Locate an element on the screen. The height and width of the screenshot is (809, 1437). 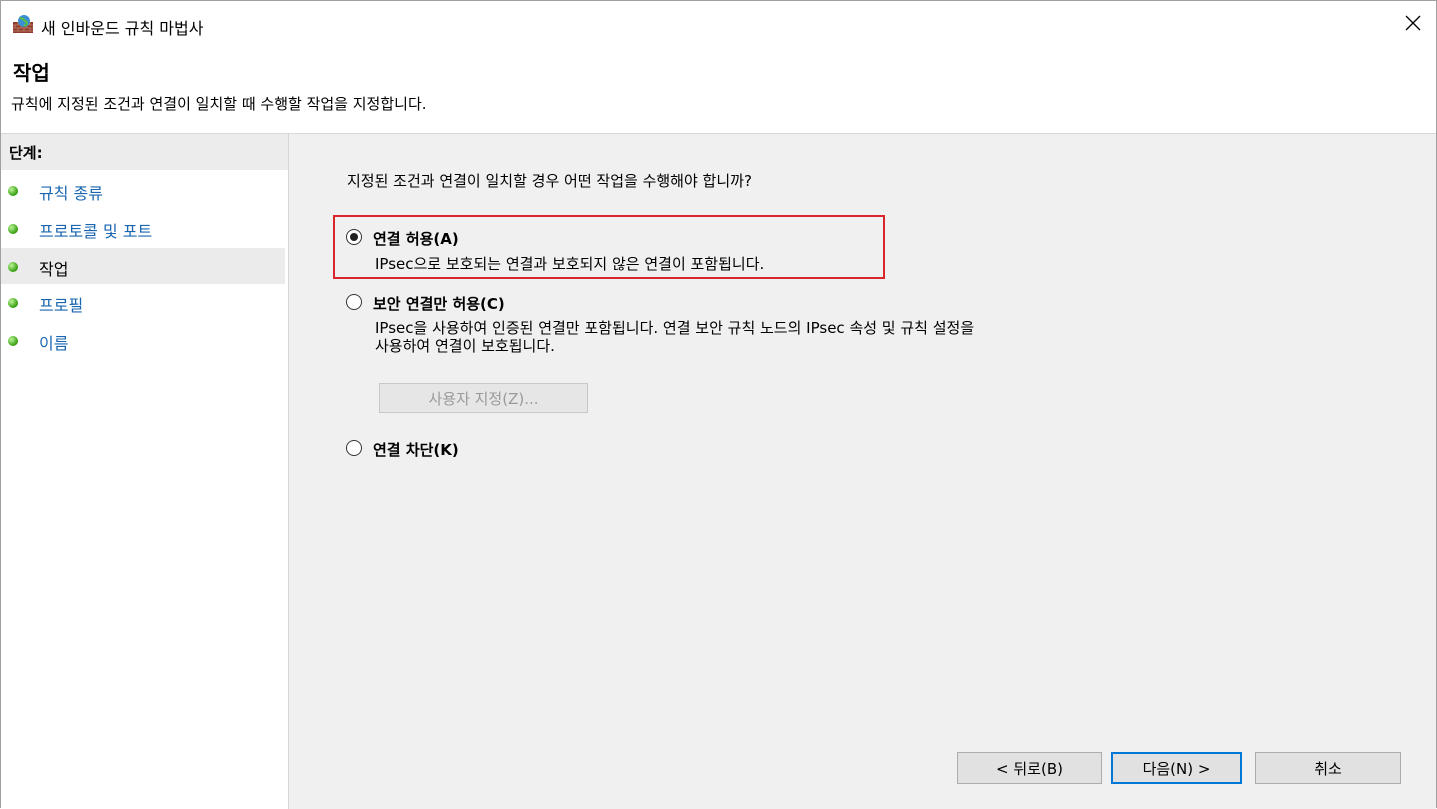
steps-header: 단계: is located at coordinates (144, 152).